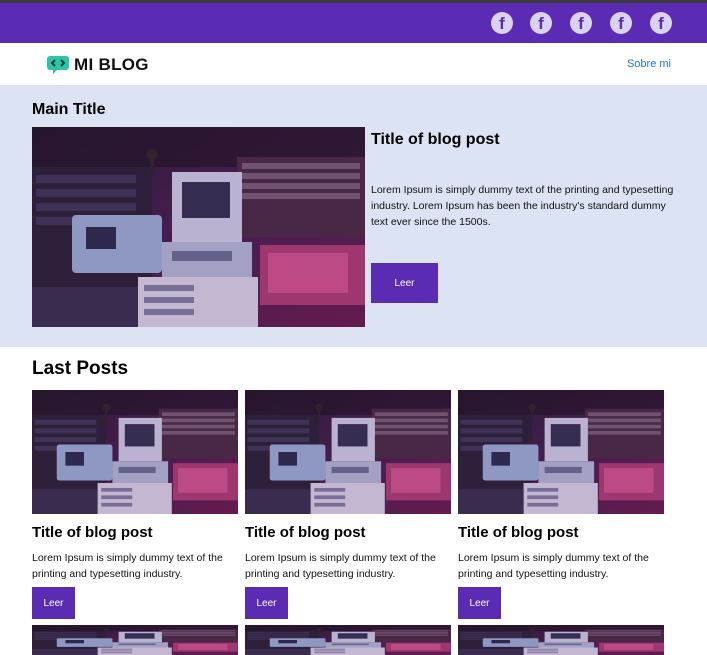 Image resolution: width=707 pixels, height=655 pixels. Describe the element at coordinates (404, 283) in the screenshot. I see `hero-read-button: Leer` at that location.